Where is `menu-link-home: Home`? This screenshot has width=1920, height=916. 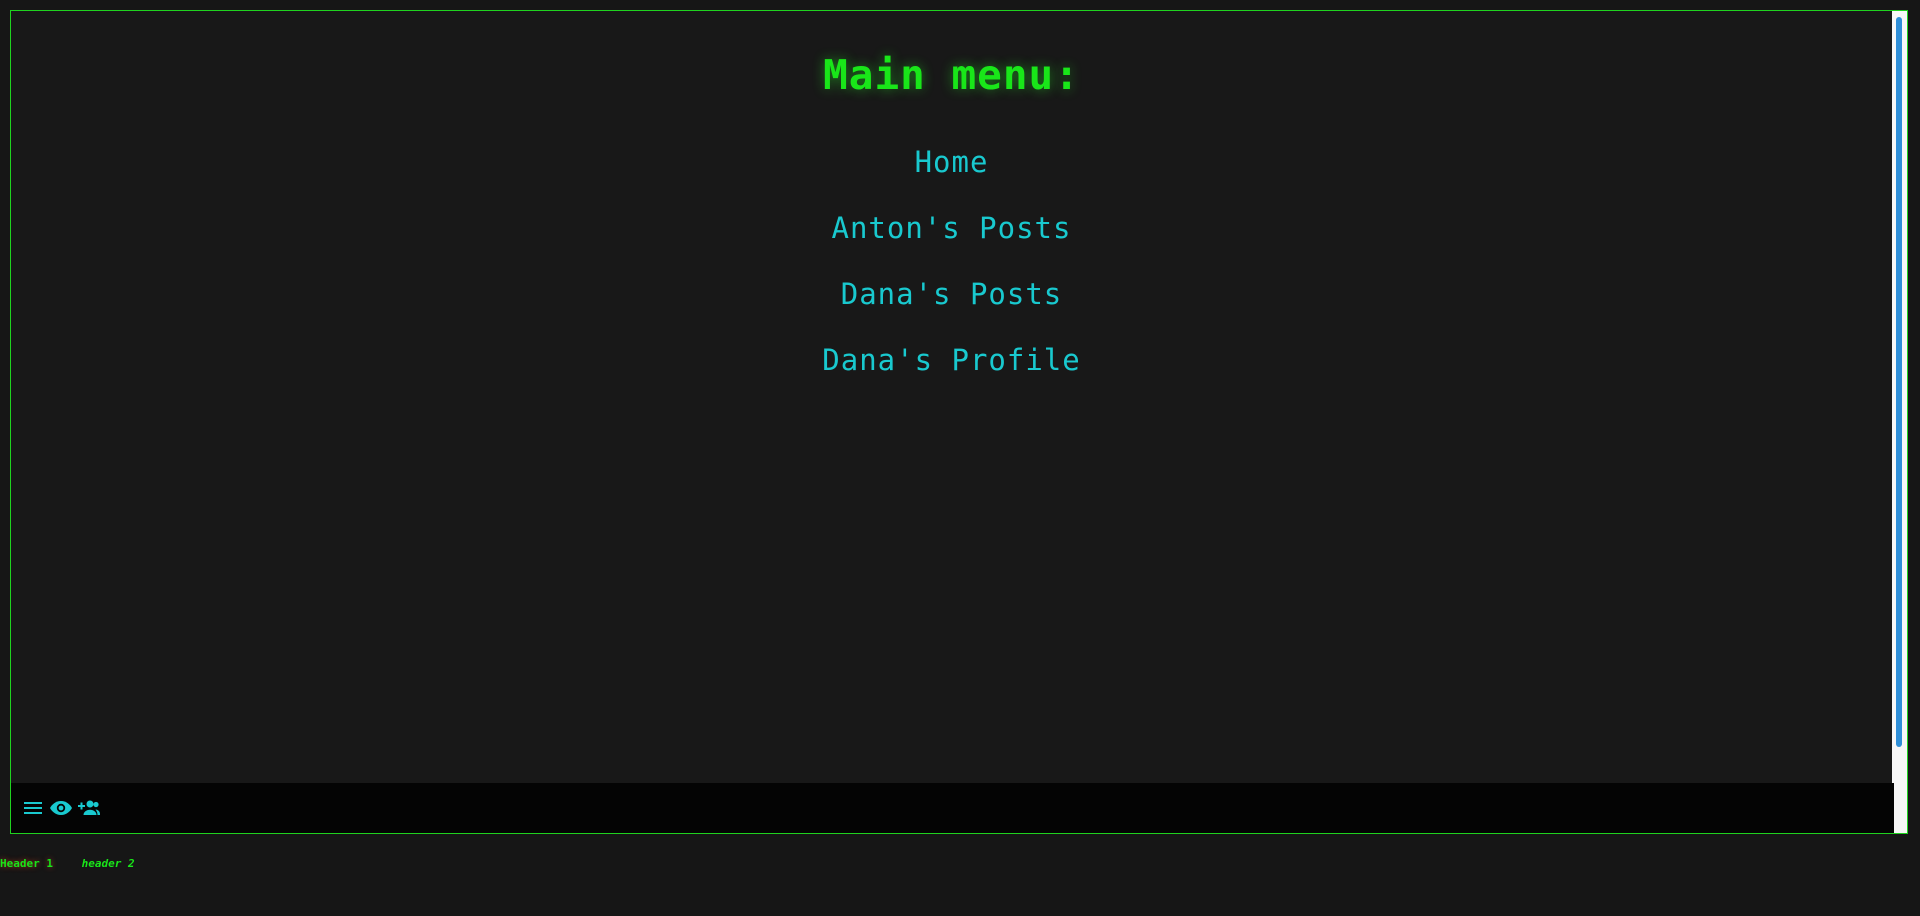
menu-link-home: Home is located at coordinates (952, 162).